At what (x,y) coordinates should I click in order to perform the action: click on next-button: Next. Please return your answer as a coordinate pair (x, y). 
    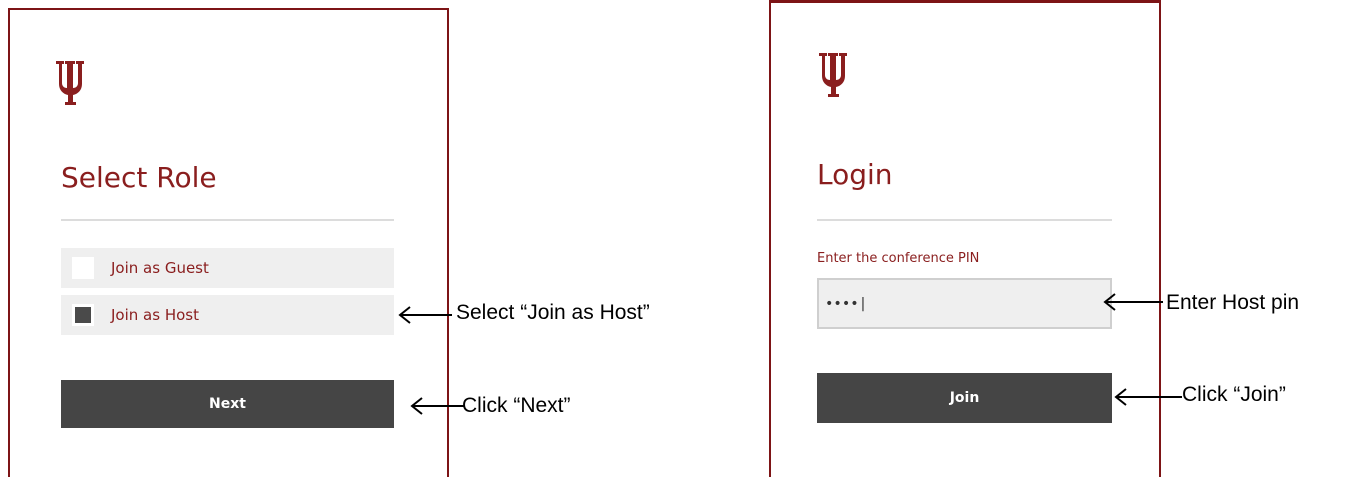
    Looking at the image, I should click on (227, 404).